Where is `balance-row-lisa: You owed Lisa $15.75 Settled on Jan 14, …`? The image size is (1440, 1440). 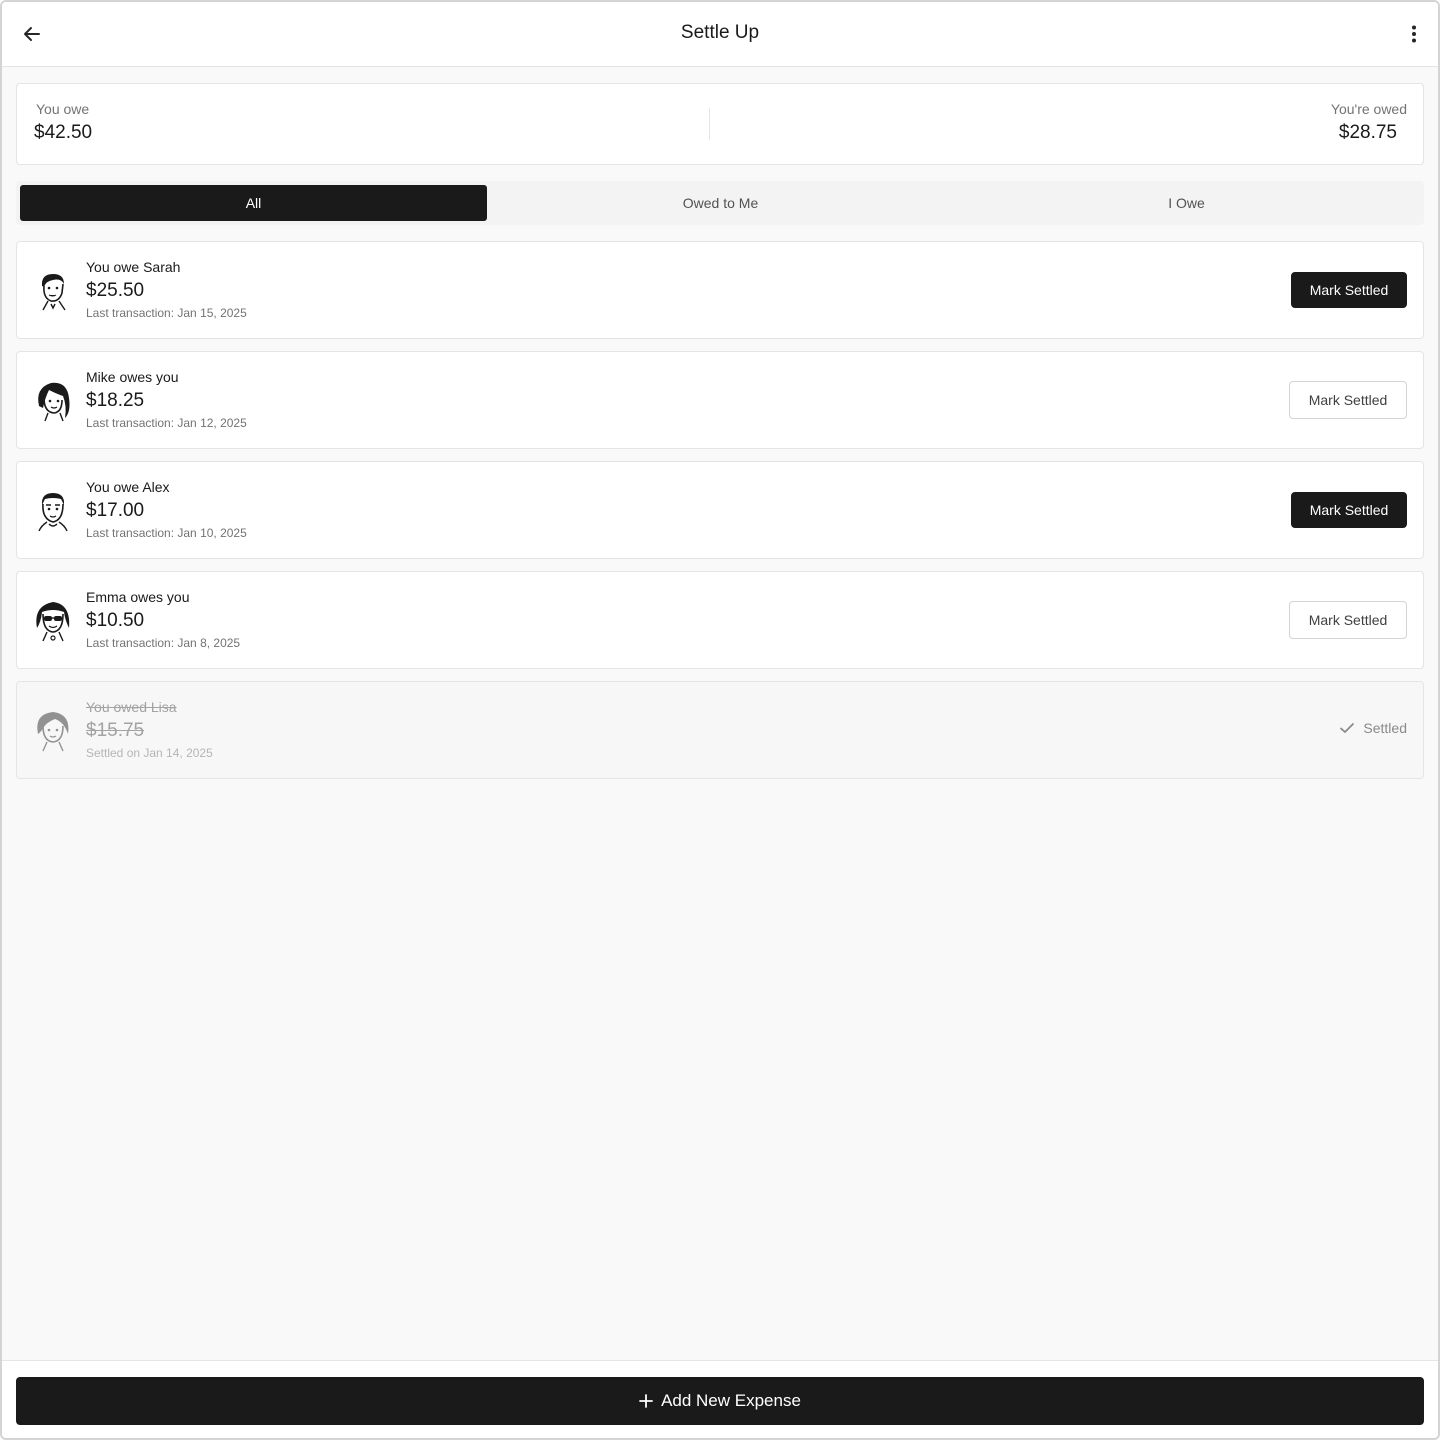
balance-row-lisa: You owed Lisa $15.75 Settled on Jan 14, … is located at coordinates (720, 730).